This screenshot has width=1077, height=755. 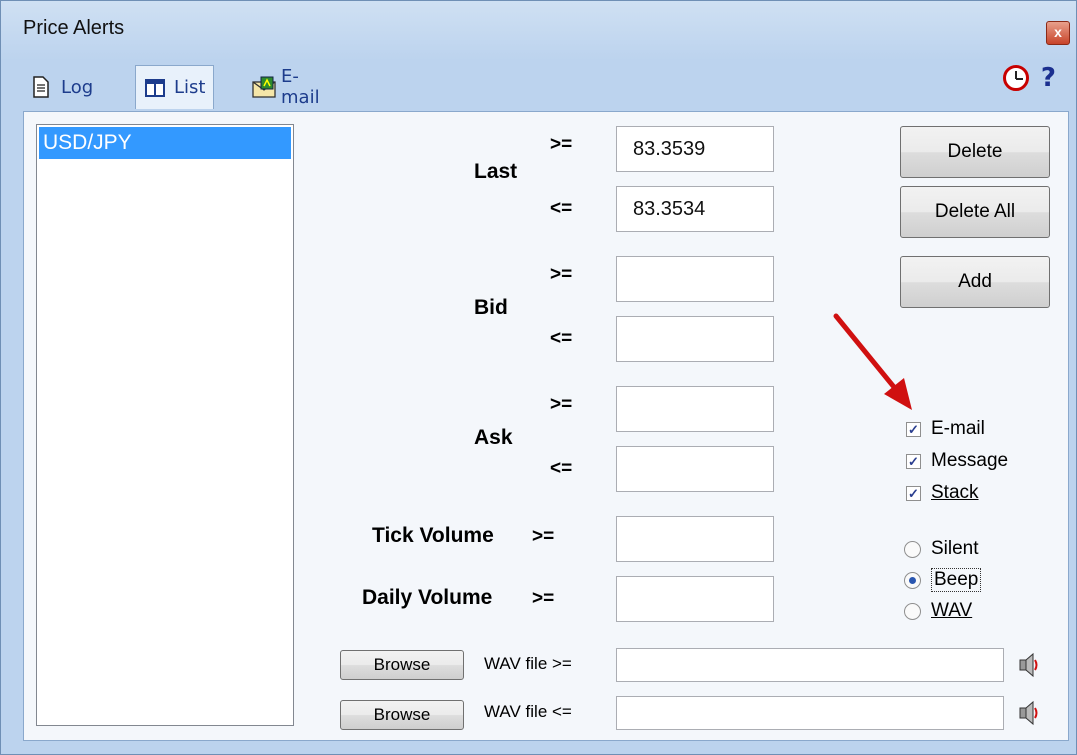 I want to click on clock-icon, so click(x=1015, y=78).